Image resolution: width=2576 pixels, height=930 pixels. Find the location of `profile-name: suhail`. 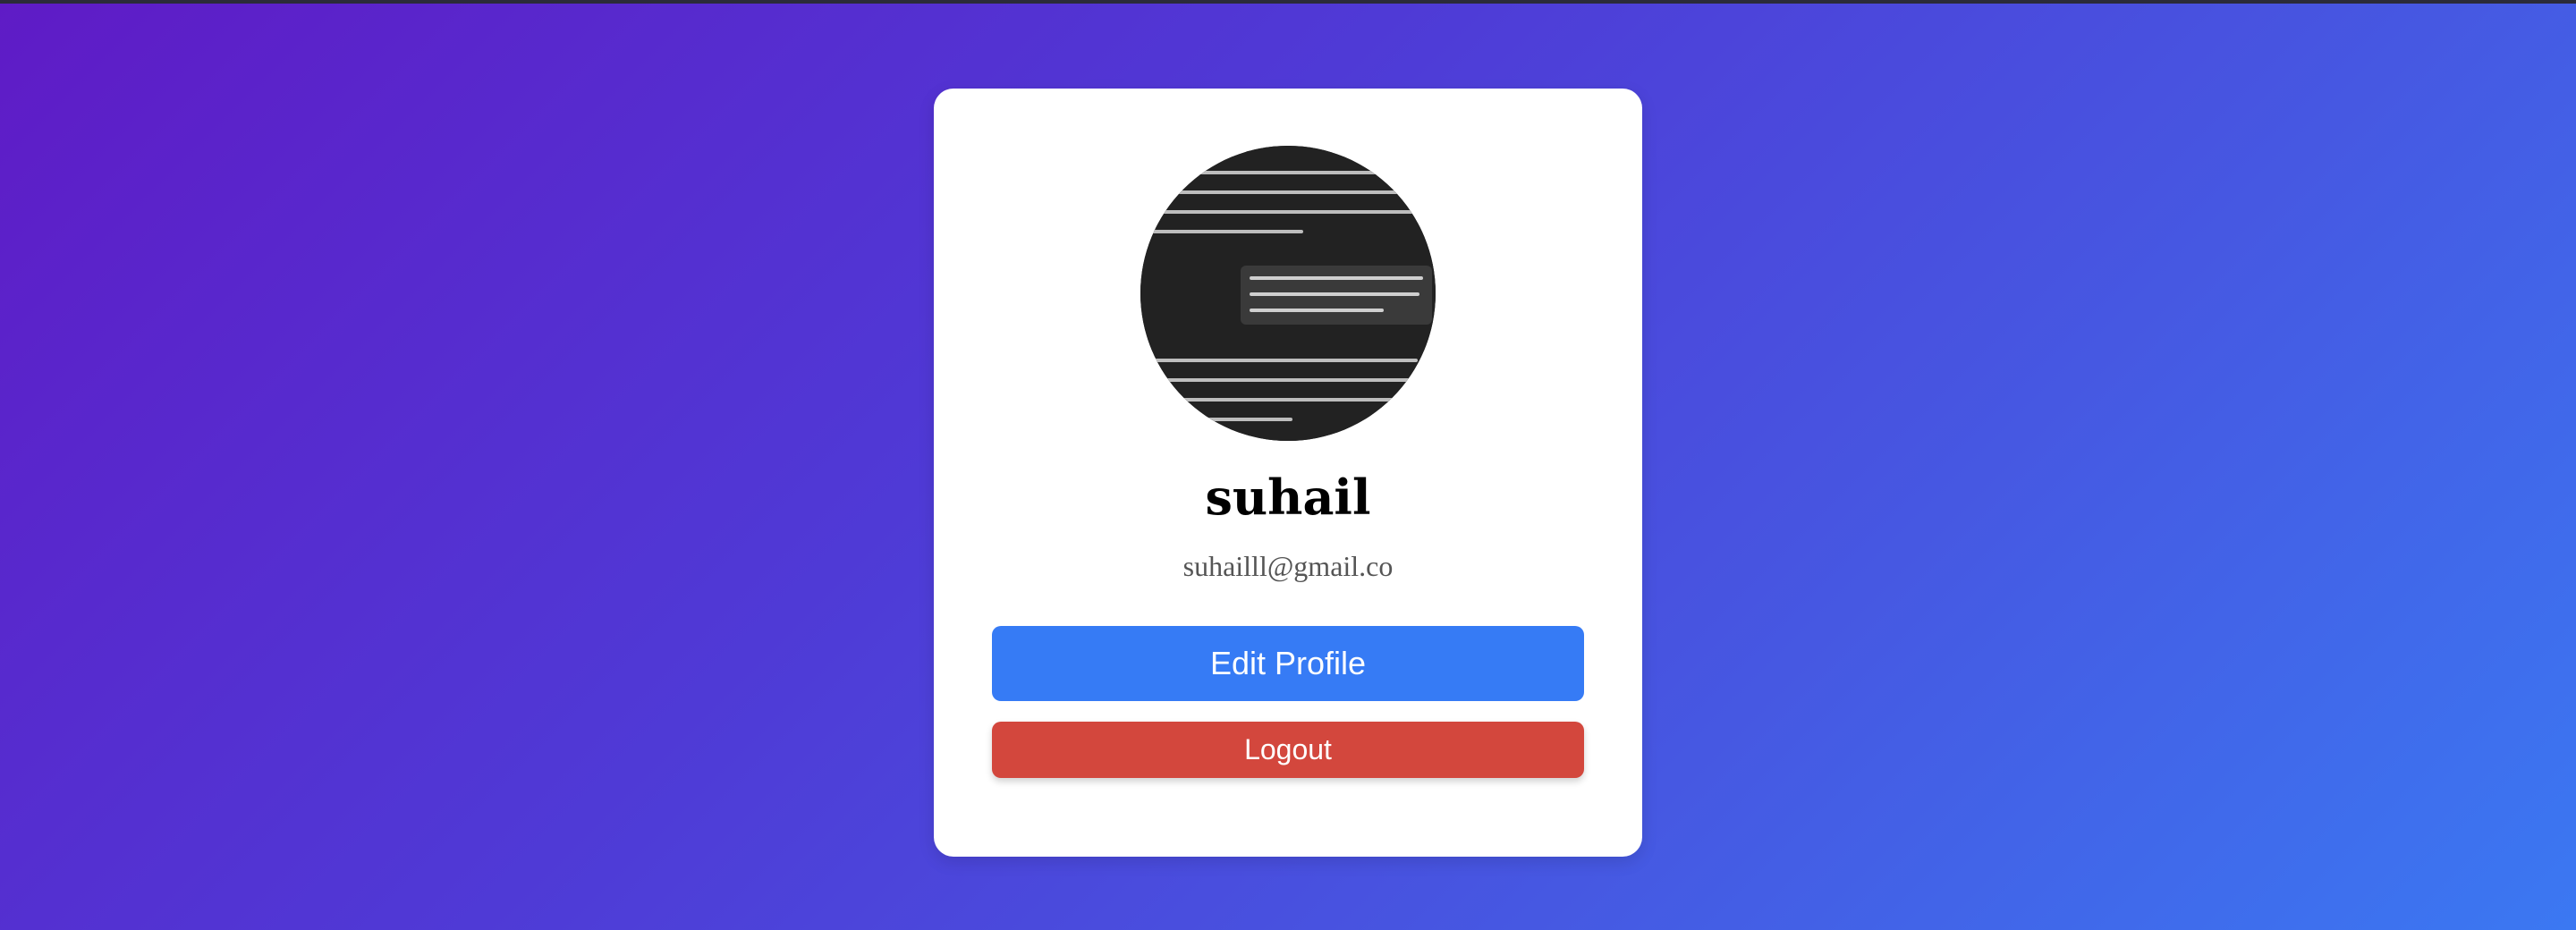

profile-name: suhail is located at coordinates (1288, 497).